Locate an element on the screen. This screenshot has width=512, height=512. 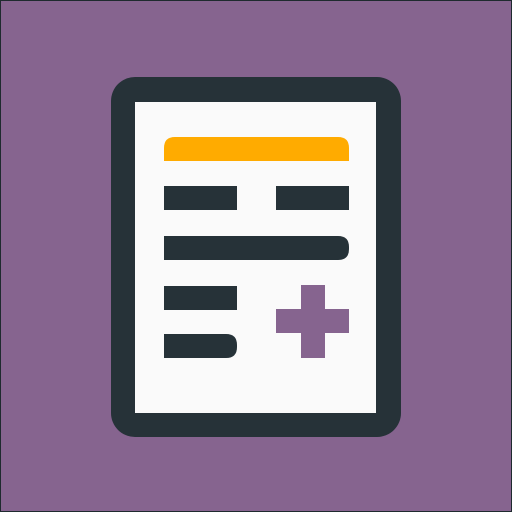
highlighted-text-line is located at coordinates (256, 149).